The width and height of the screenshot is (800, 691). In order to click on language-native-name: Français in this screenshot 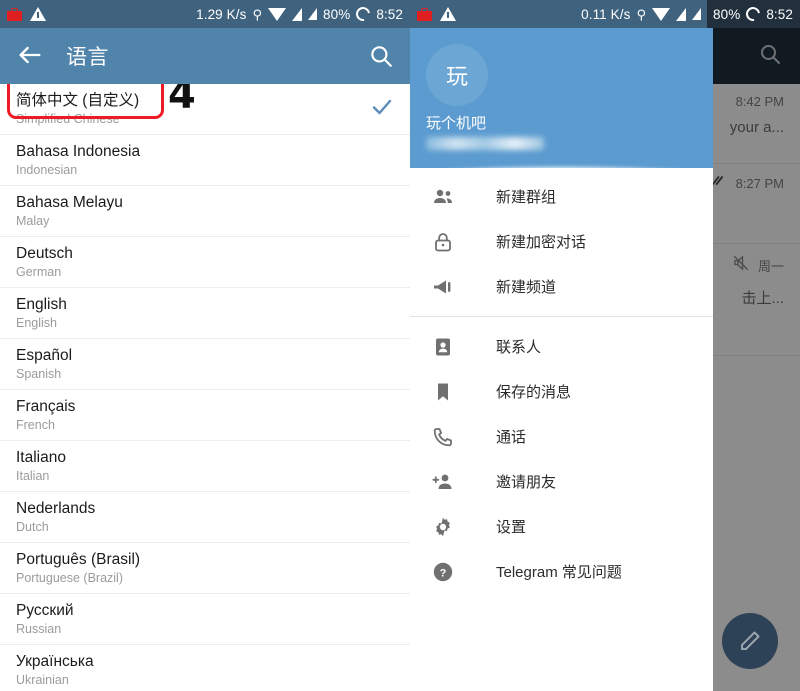, I will do `click(46, 406)`.